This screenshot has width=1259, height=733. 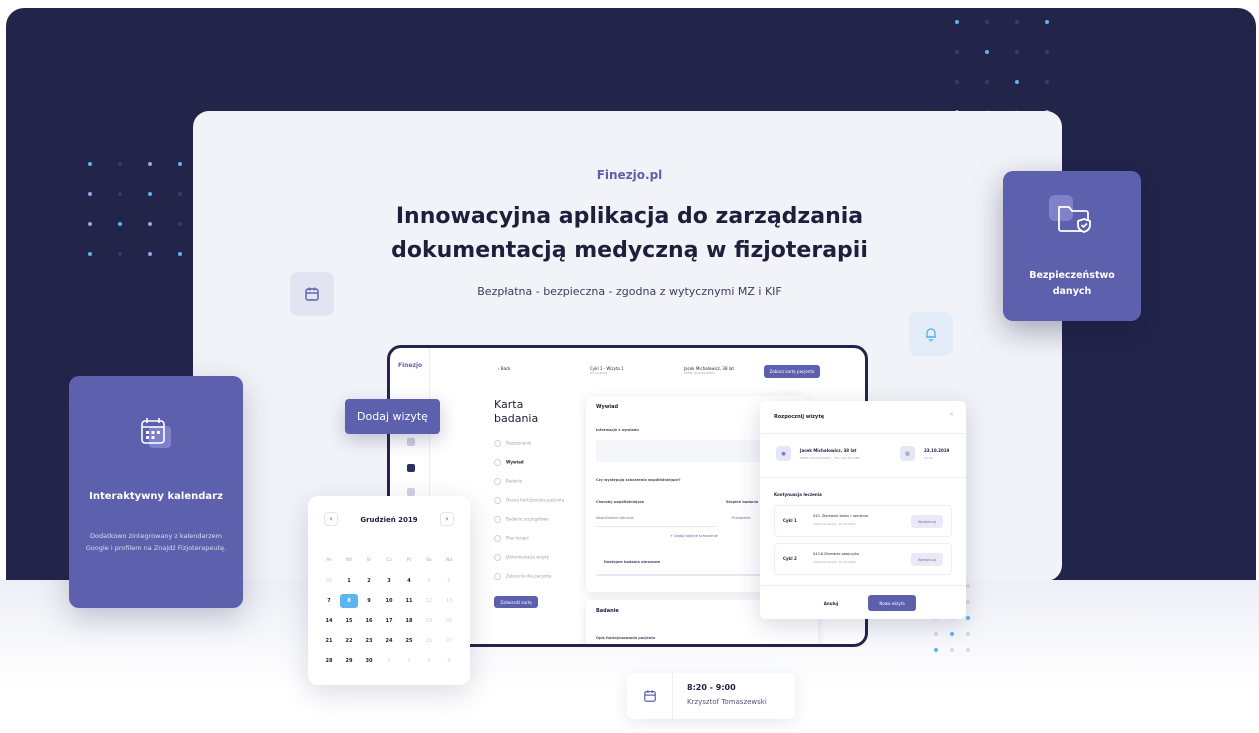 I want to click on calendar-day: 10, so click(x=389, y=601).